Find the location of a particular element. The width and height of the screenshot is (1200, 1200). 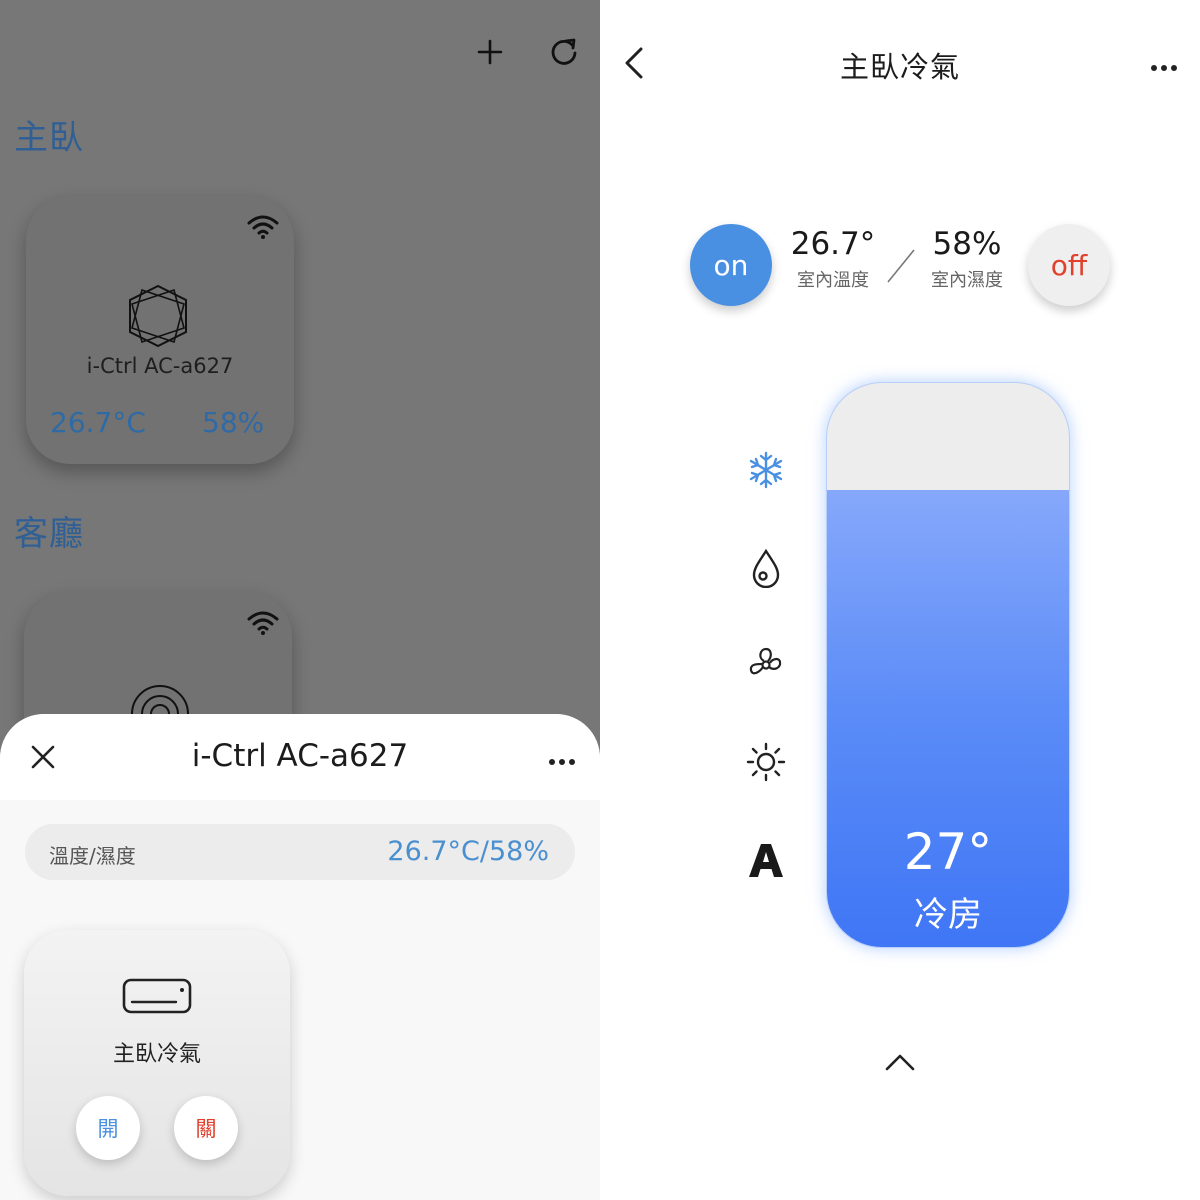

temperature-slider: 27° 冷房 is located at coordinates (948, 665).